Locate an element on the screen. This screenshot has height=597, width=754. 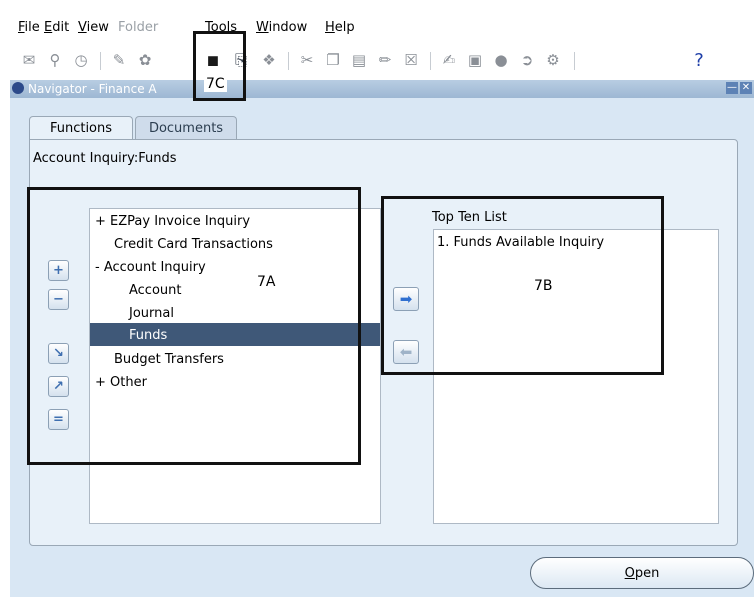
folder-tools-icon: ⚙ is located at coordinates (553, 60).